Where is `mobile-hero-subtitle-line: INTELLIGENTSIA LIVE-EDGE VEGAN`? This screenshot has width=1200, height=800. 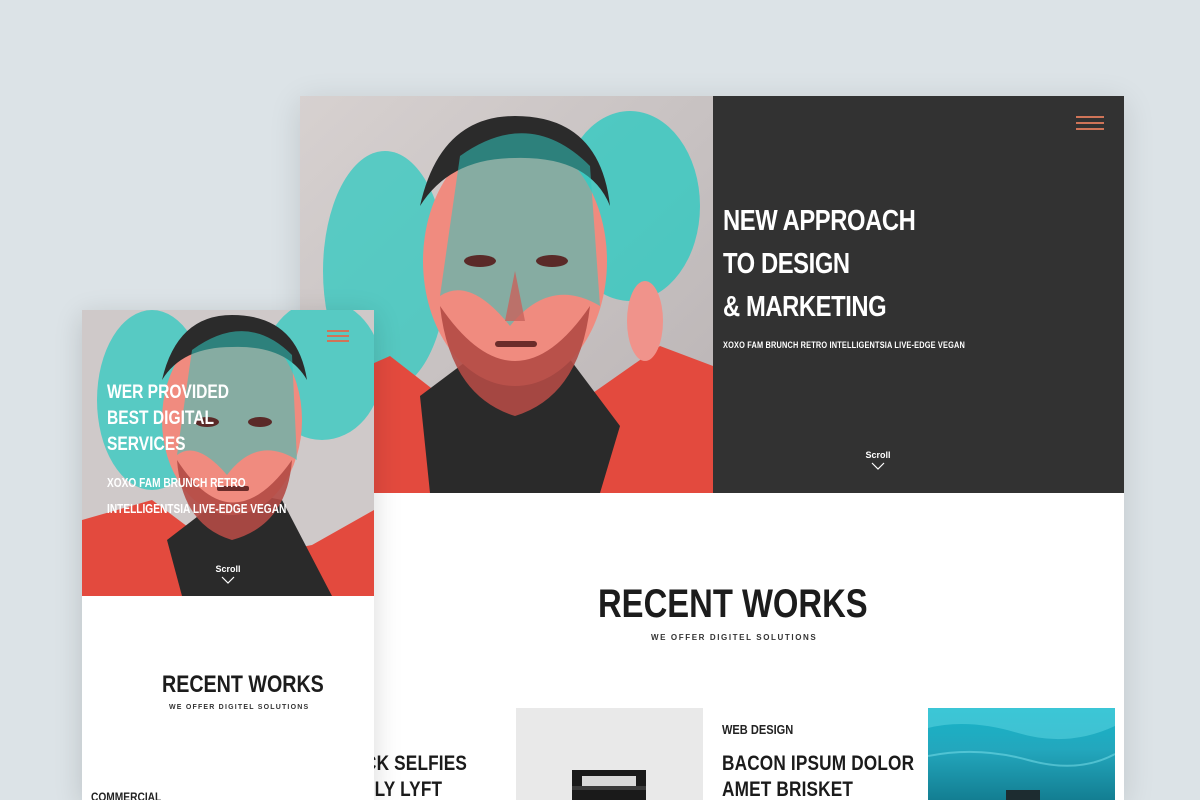 mobile-hero-subtitle-line: INTELLIGENTSIA LIVE-EDGE VEGAN is located at coordinates (197, 508).